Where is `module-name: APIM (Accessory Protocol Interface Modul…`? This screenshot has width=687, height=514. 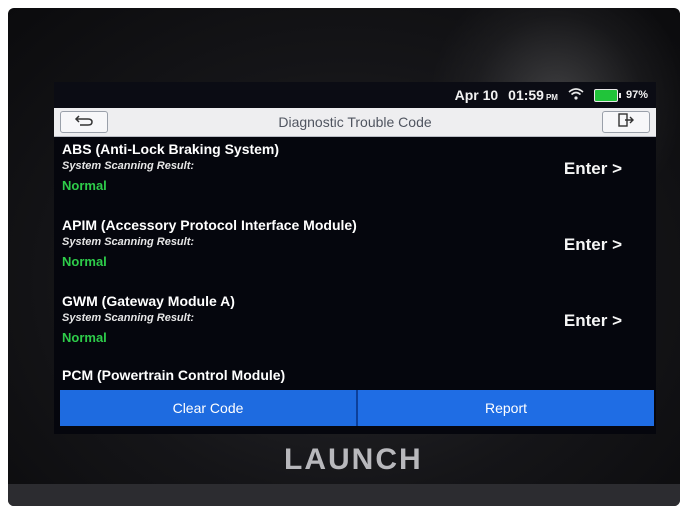 module-name: APIM (Accessory Protocol Interface Modul… is located at coordinates (209, 225).